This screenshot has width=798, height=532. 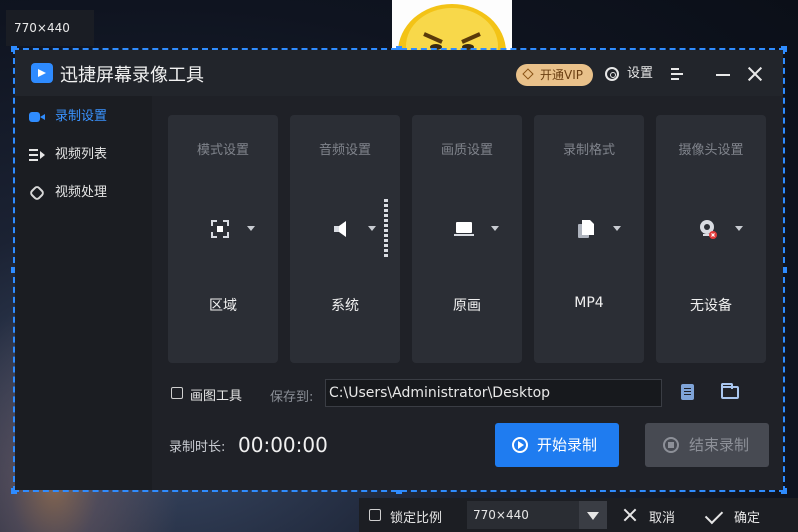 I want to click on app-logo-icon, so click(x=42, y=73).